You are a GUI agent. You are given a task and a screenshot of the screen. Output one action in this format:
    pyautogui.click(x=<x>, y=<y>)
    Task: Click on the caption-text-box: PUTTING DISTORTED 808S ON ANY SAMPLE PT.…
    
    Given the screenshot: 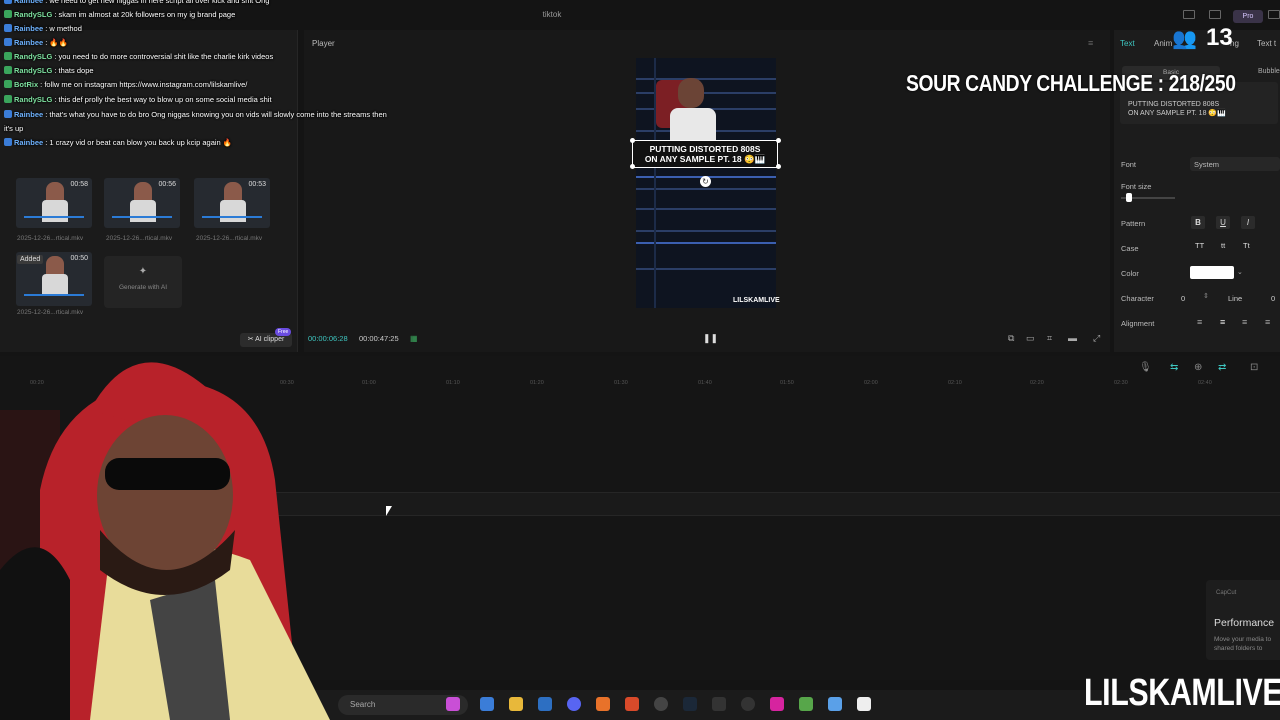 What is the action you would take?
    pyautogui.click(x=705, y=154)
    